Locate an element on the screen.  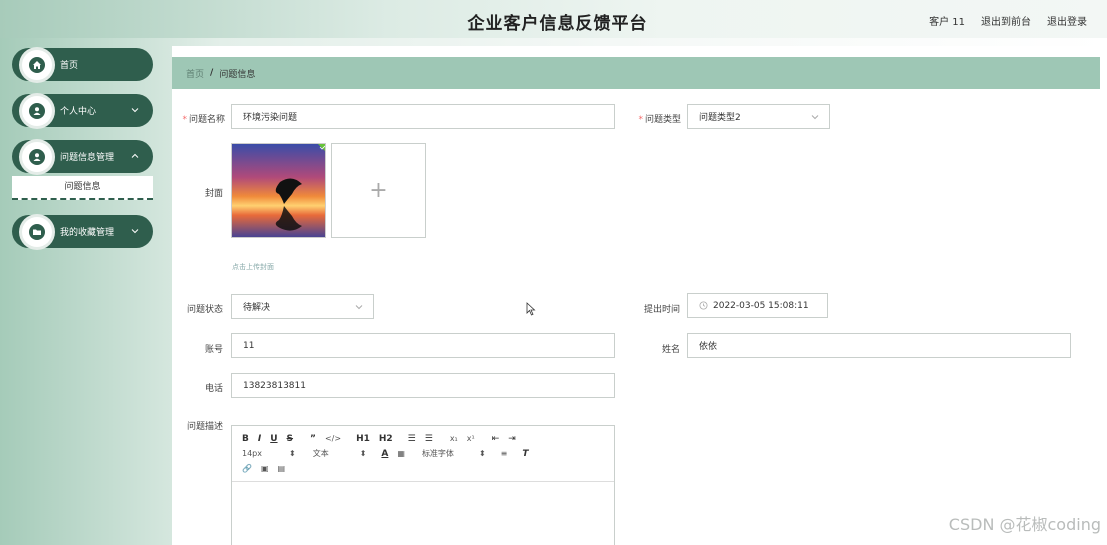
outdent-button: ⇤ is located at coordinates (496, 439).